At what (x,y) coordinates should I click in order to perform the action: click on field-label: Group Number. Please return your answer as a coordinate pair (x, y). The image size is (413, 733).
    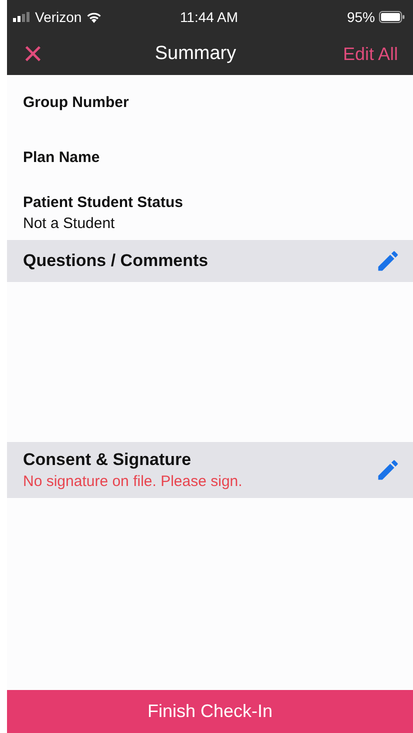
    Looking at the image, I should click on (76, 102).